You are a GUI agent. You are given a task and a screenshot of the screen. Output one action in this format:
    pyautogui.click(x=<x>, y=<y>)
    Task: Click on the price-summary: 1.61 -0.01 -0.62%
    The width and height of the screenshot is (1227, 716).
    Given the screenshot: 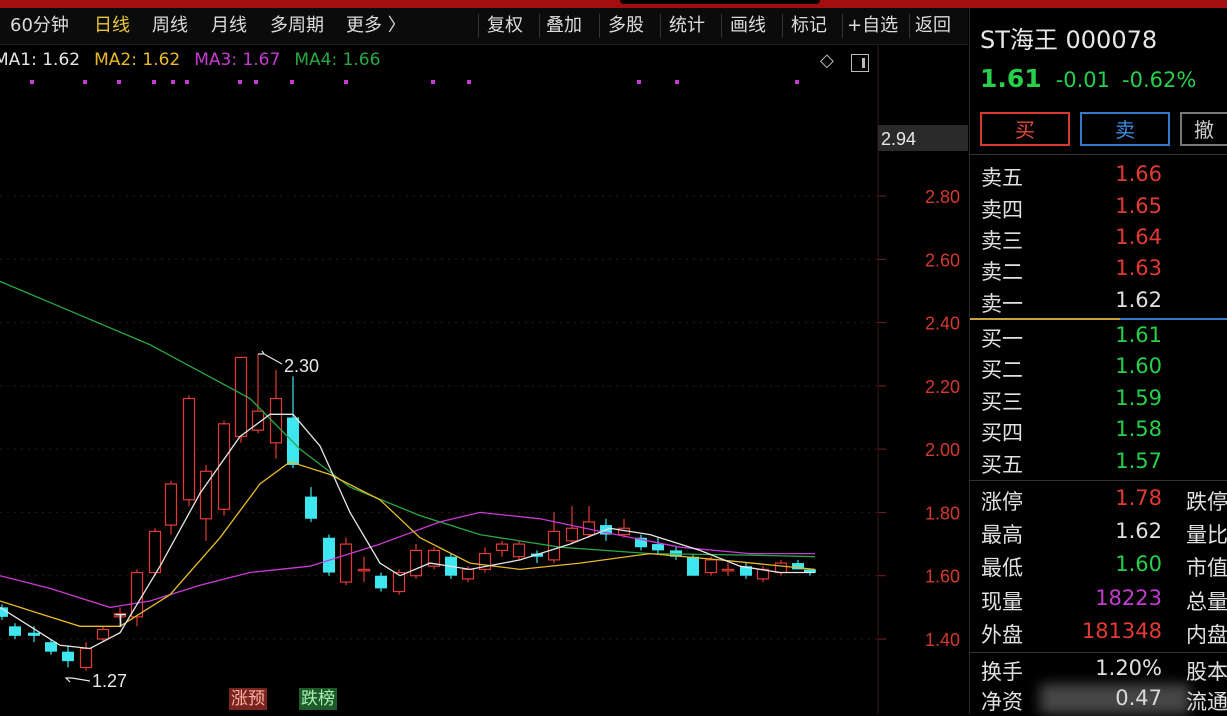 What is the action you would take?
    pyautogui.click(x=1094, y=78)
    